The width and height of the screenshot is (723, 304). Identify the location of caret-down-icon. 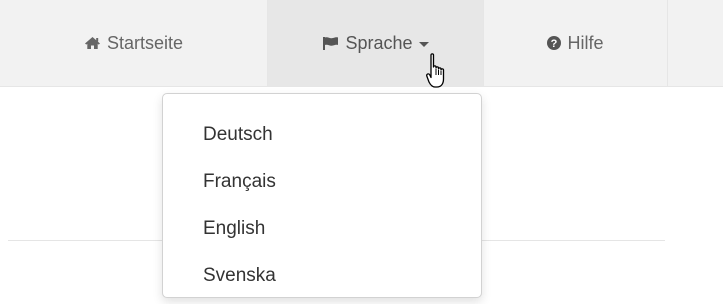
(423, 44).